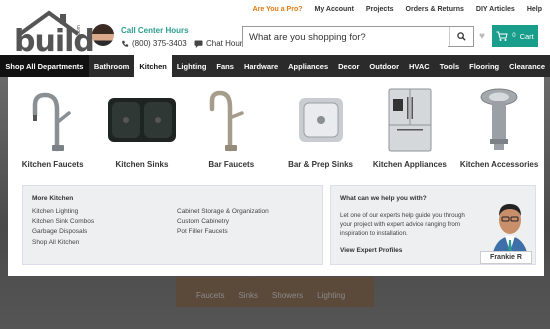  What do you see at coordinates (527, 66) in the screenshot?
I see `nav-item-clearance: Clearance` at bounding box center [527, 66].